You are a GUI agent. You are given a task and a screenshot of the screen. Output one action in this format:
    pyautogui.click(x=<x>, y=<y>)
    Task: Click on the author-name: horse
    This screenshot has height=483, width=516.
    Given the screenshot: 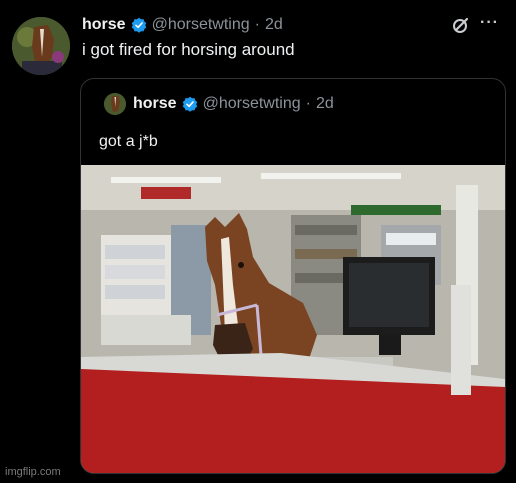 What is the action you would take?
    pyautogui.click(x=104, y=25)
    